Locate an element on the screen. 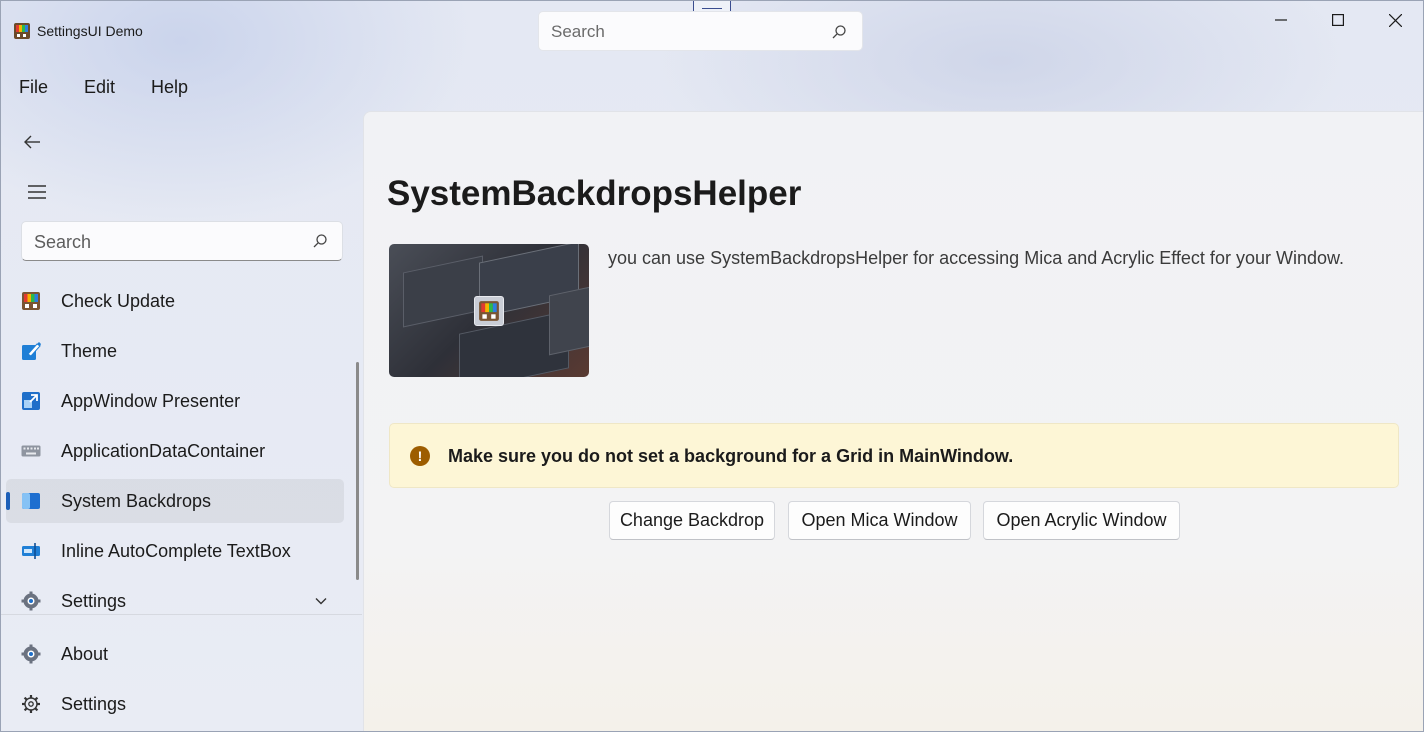 This screenshot has height=732, width=1424. hero-app-logo-icon is located at coordinates (489, 311).